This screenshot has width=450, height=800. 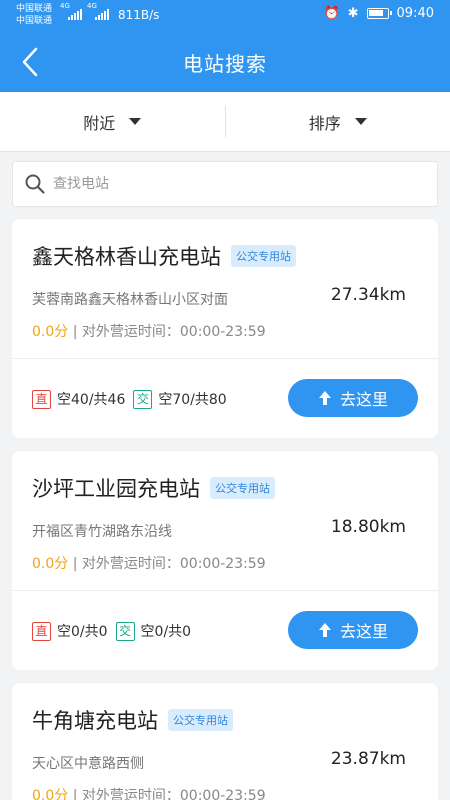 I want to click on station-actions: 直 空40/共46 交 空70/共80 去这里, so click(x=225, y=398).